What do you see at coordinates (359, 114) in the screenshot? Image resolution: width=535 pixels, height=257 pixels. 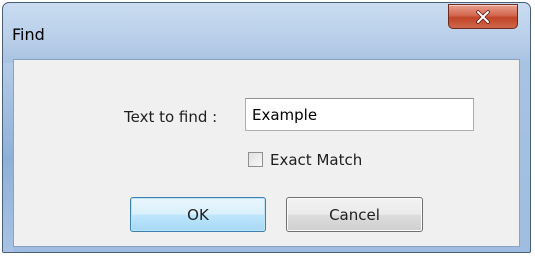 I see `text-to-find-input` at bounding box center [359, 114].